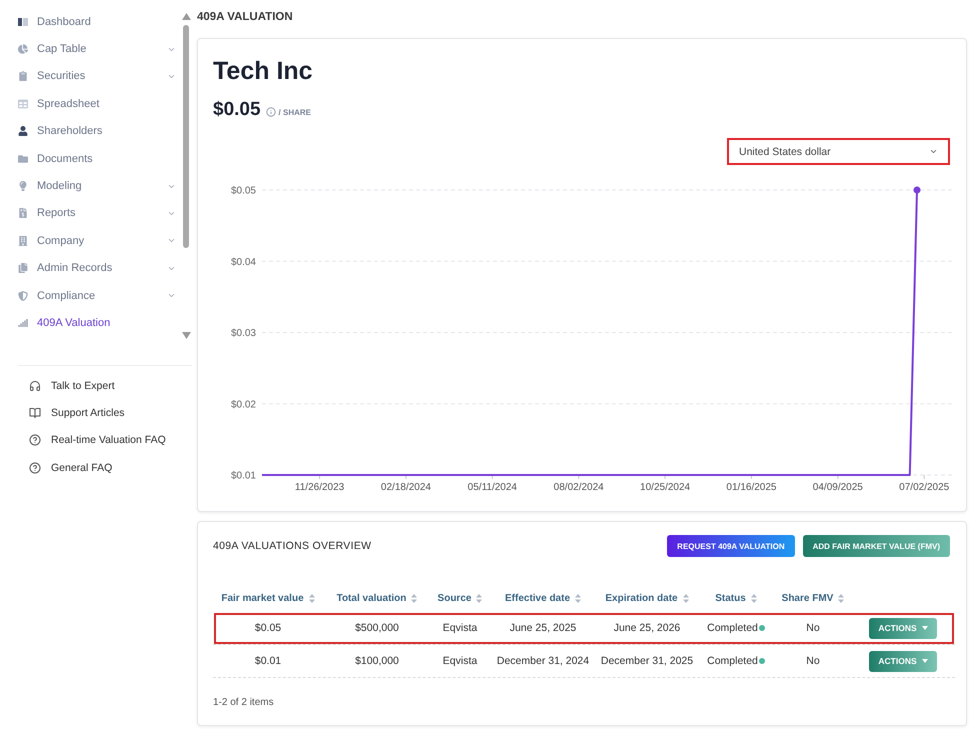 Image resolution: width=975 pixels, height=731 pixels. I want to click on data-point-marker, so click(917, 190).